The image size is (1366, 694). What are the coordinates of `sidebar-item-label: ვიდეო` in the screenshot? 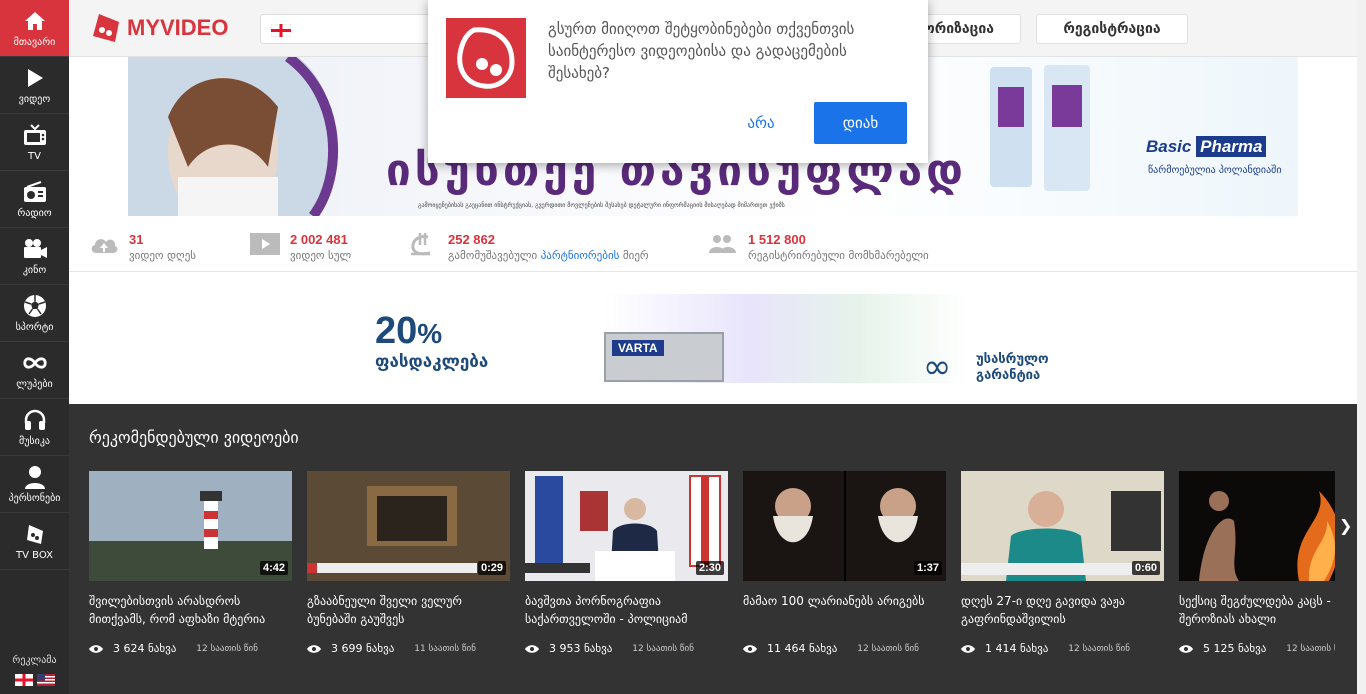 It's located at (34, 99).